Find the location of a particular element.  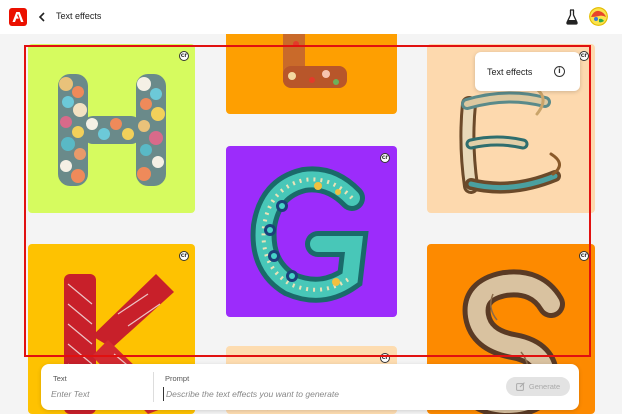

flask-icon is located at coordinates (572, 19).